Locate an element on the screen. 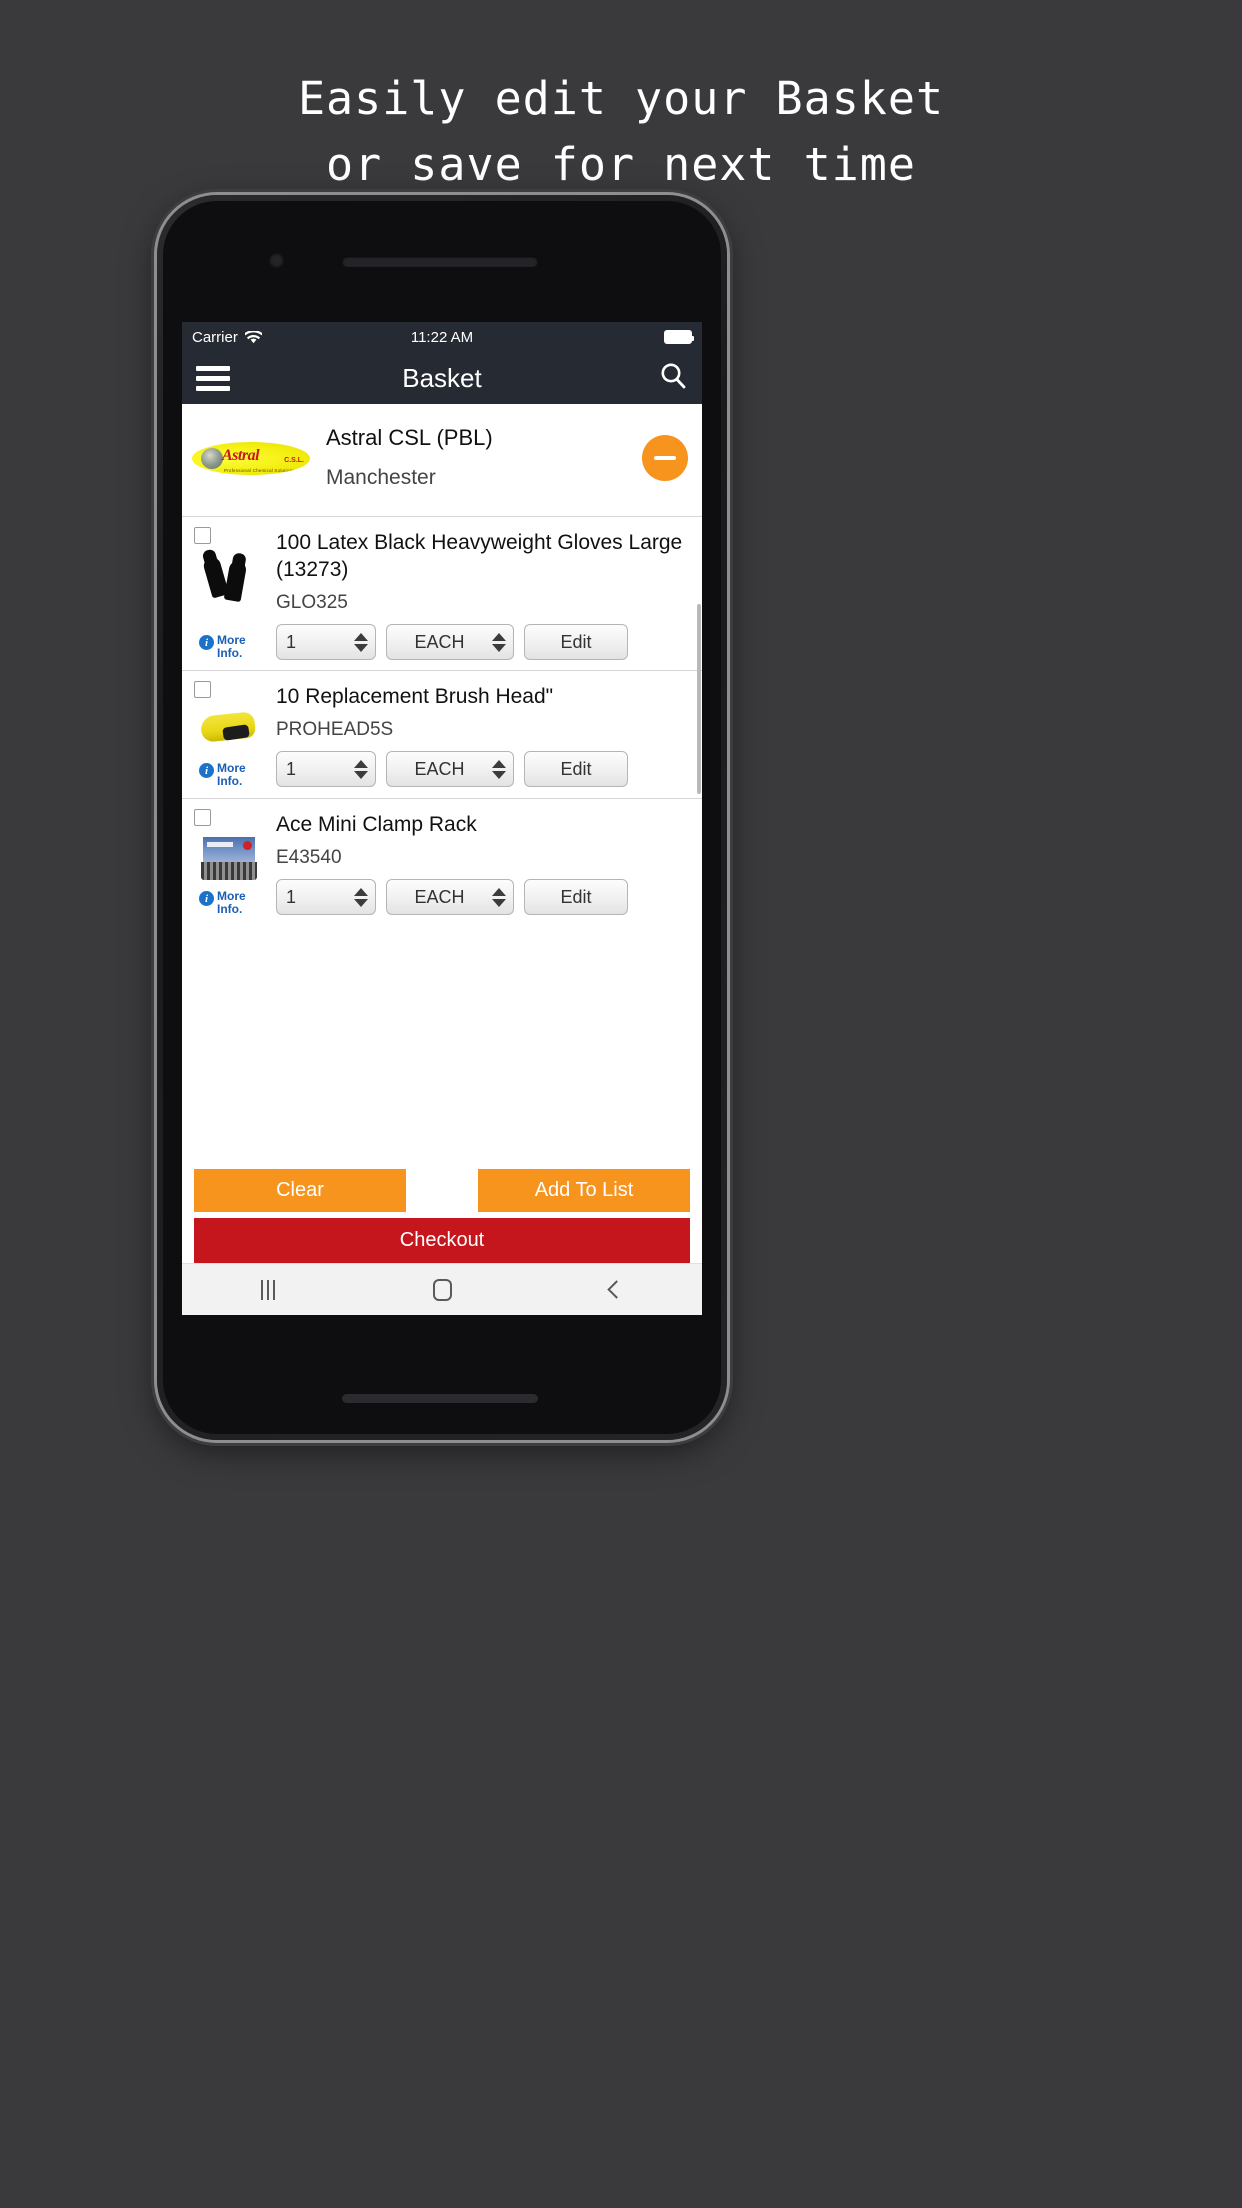  back-icon is located at coordinates (616, 1289).